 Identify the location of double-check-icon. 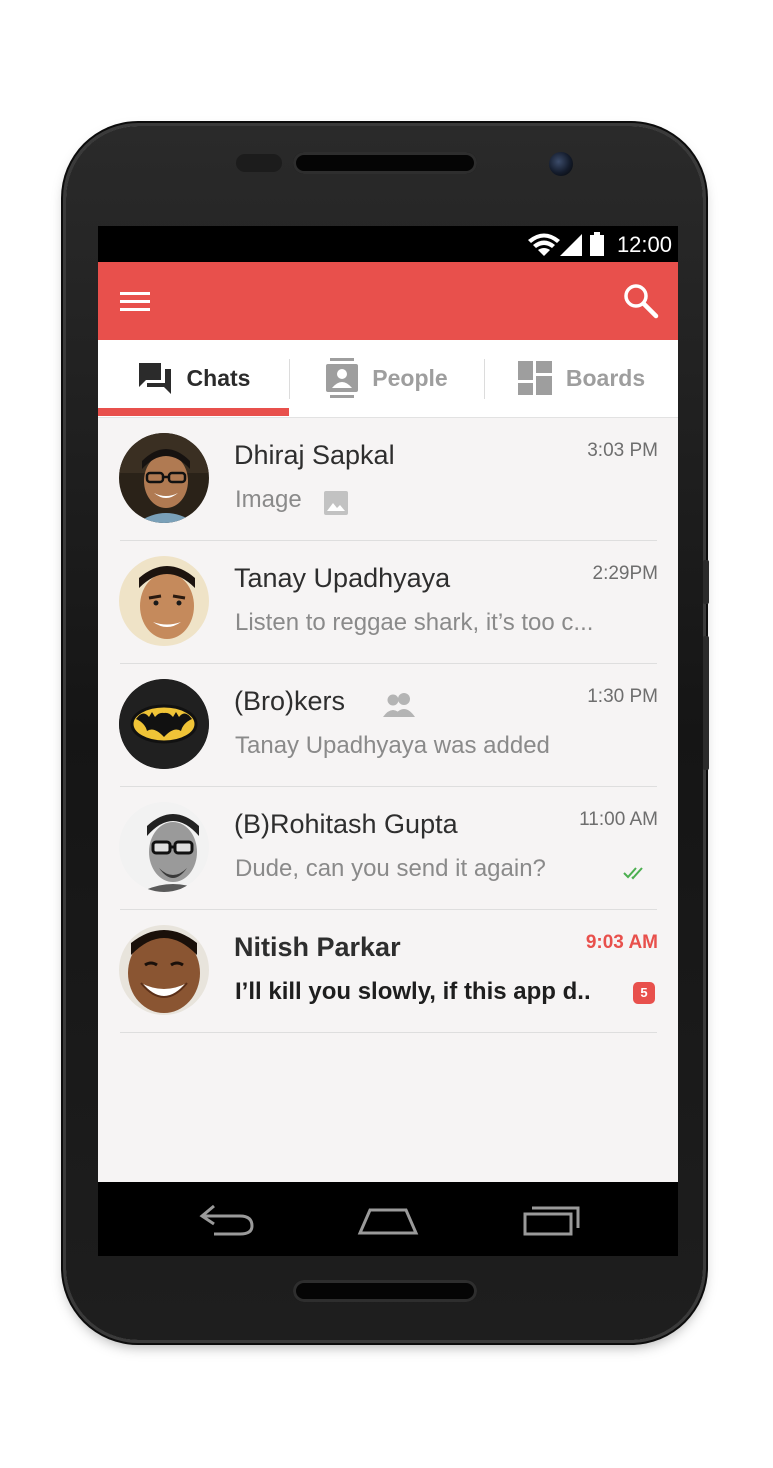
(633, 873).